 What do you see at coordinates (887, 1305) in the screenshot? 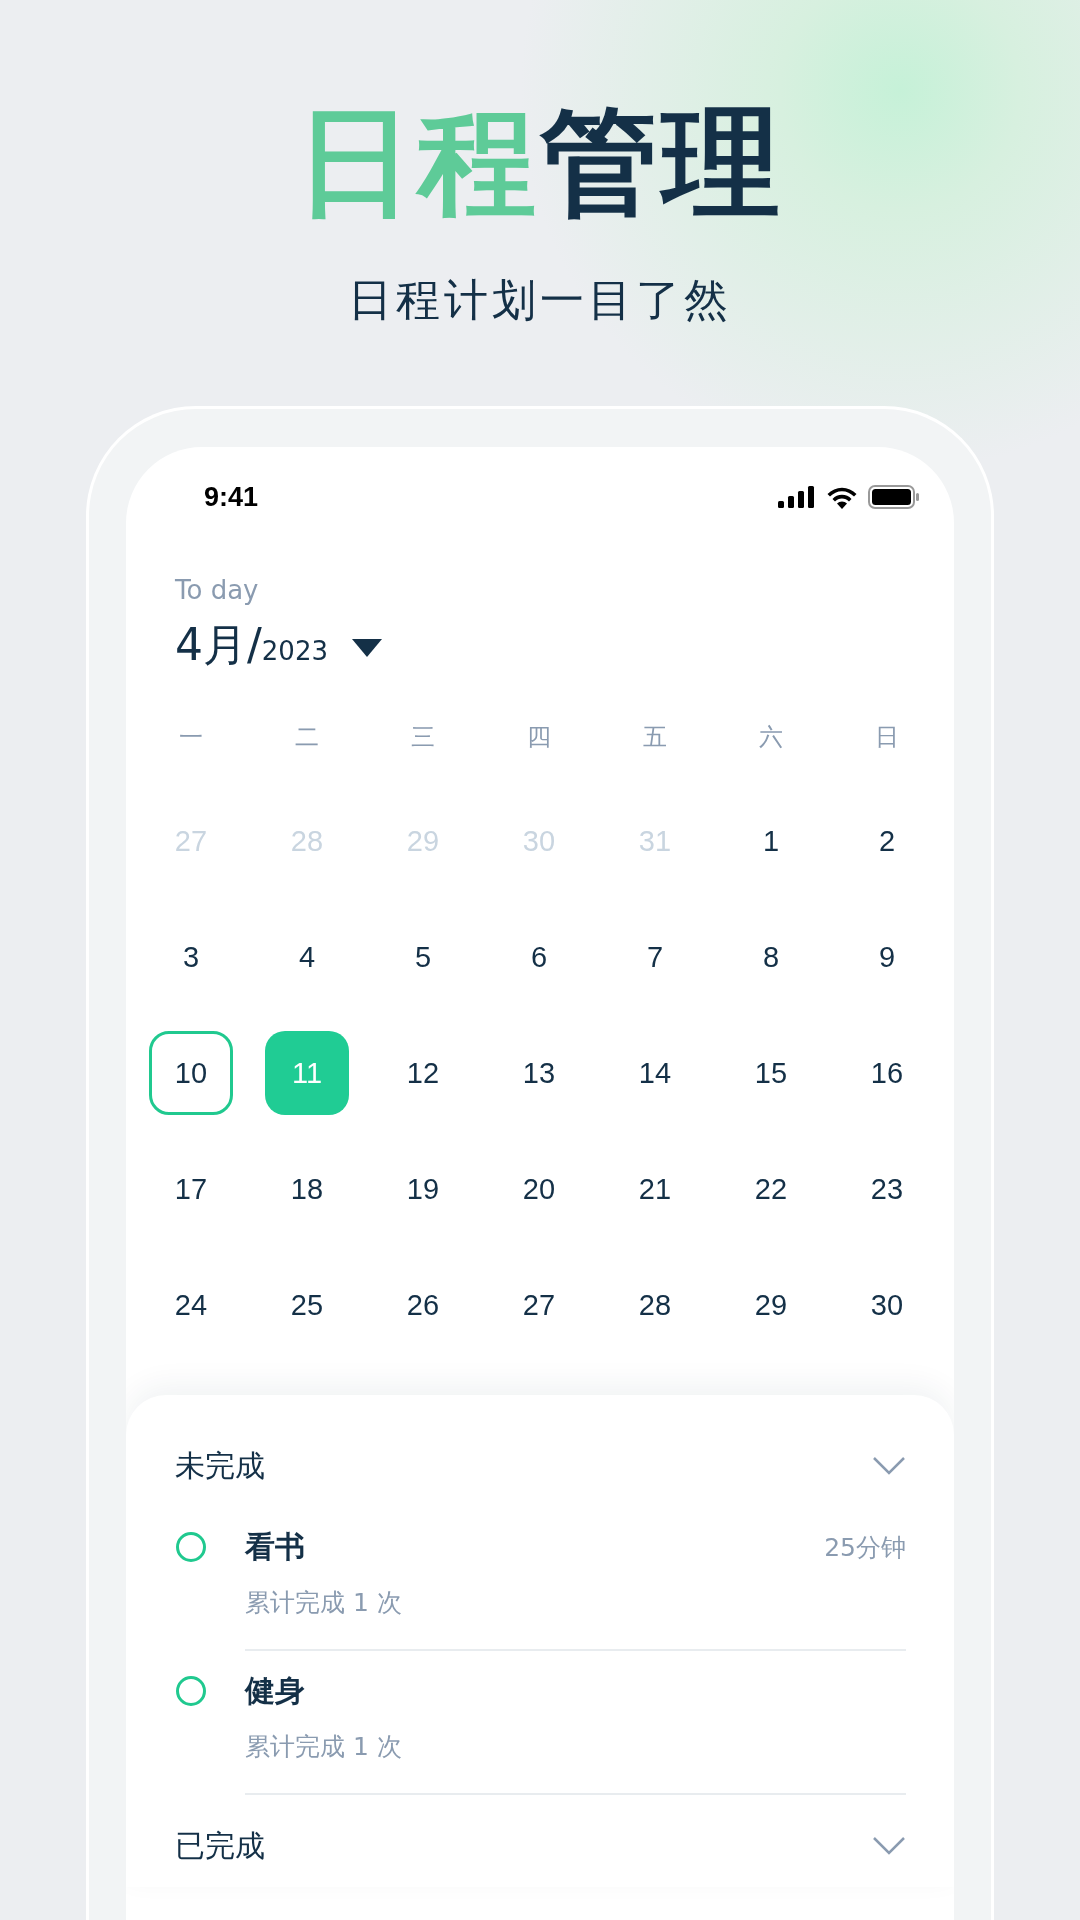
I see `calendar-day: 30` at bounding box center [887, 1305].